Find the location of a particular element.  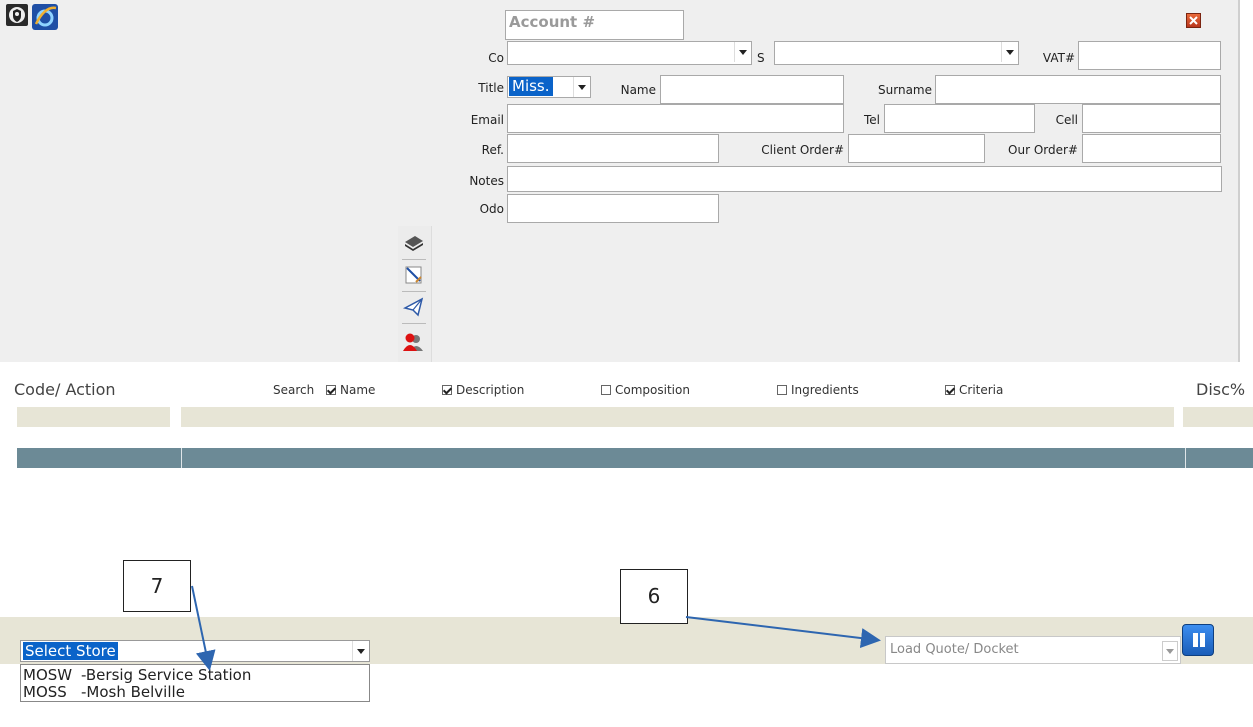

arrow-to-load-quote is located at coordinates (783, 632).